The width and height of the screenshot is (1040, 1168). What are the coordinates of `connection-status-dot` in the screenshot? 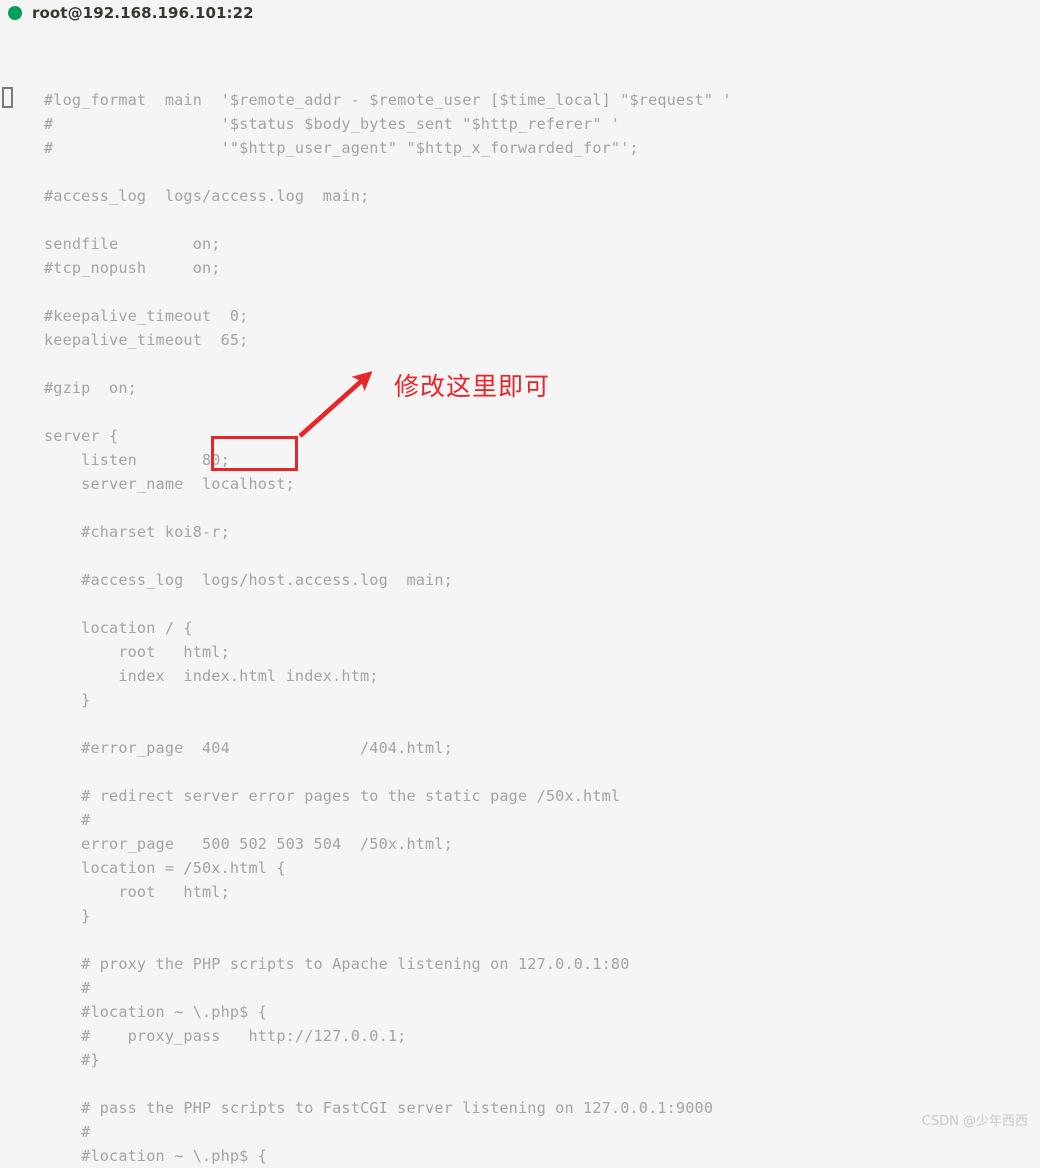 It's located at (15, 13).